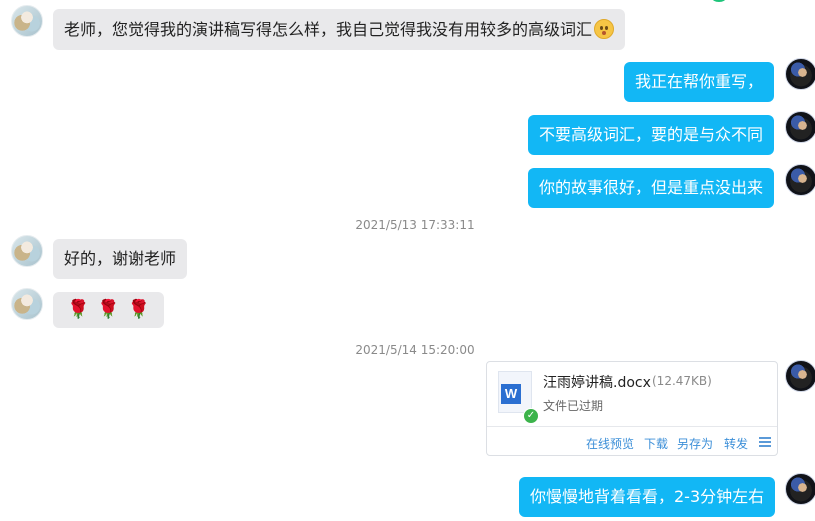 The width and height of the screenshot is (815, 521). I want to click on download-link: 下载, so click(656, 443).